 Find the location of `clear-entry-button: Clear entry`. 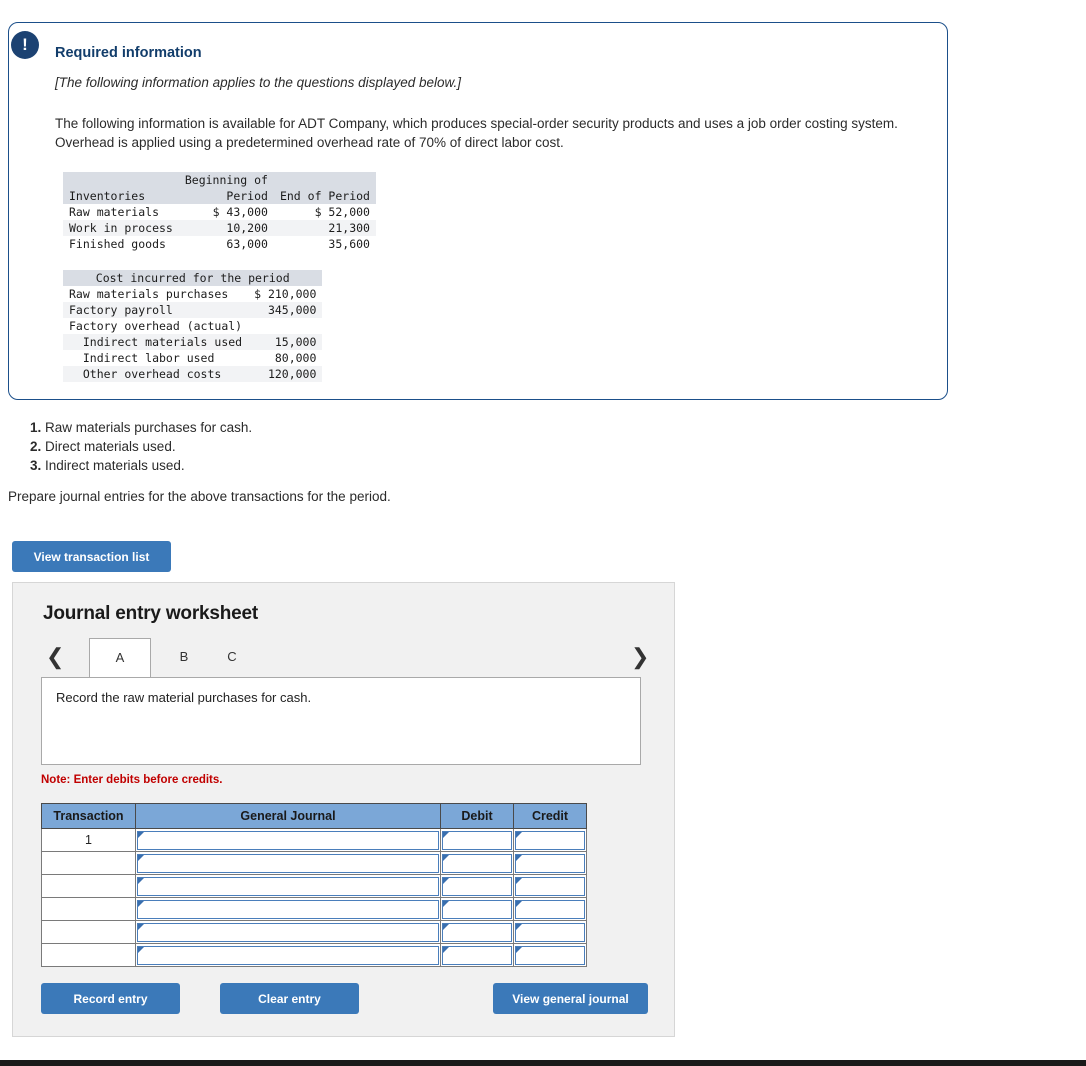

clear-entry-button: Clear entry is located at coordinates (289, 998).